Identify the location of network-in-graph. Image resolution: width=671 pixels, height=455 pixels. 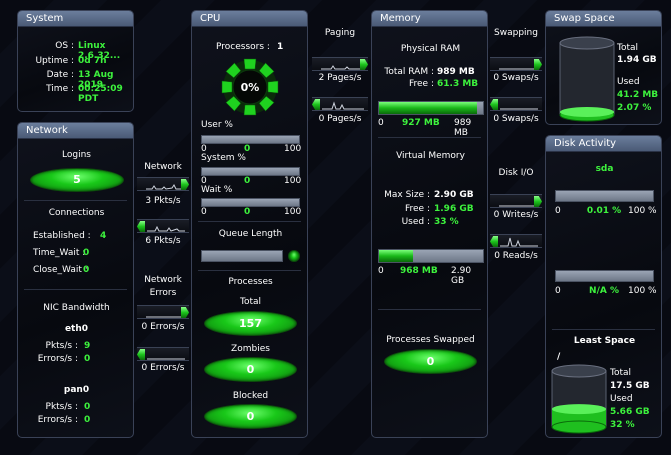
(163, 184).